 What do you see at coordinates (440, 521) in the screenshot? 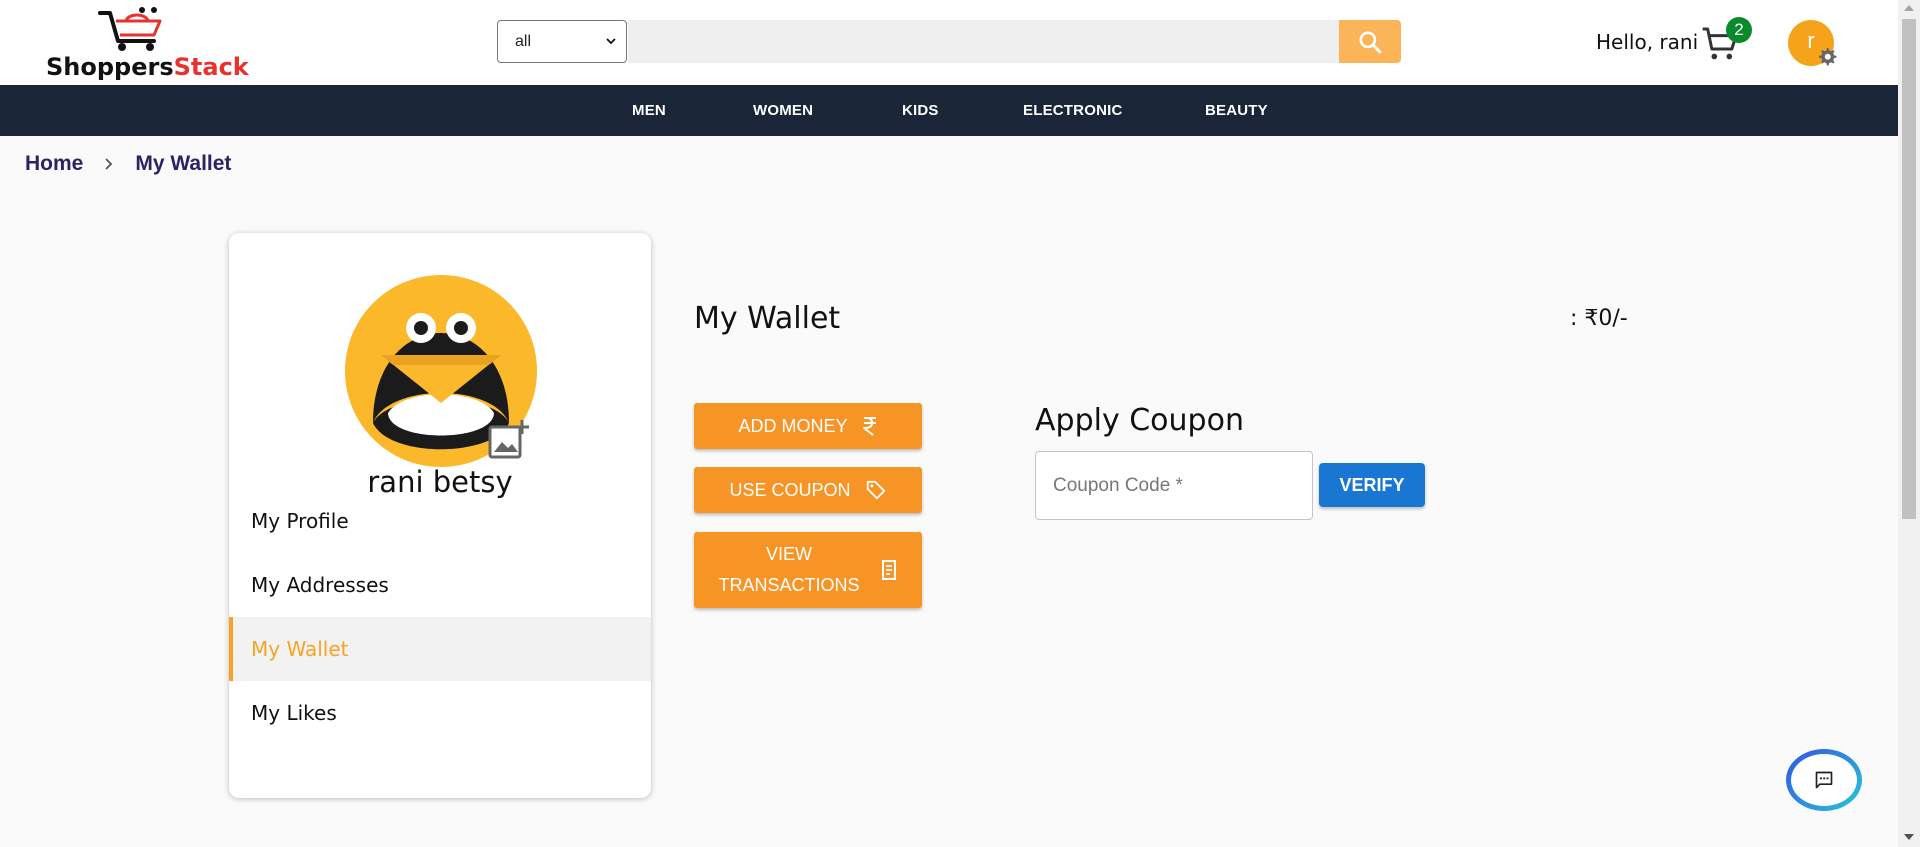
I see `menu-item-my-profile: My Profile` at bounding box center [440, 521].